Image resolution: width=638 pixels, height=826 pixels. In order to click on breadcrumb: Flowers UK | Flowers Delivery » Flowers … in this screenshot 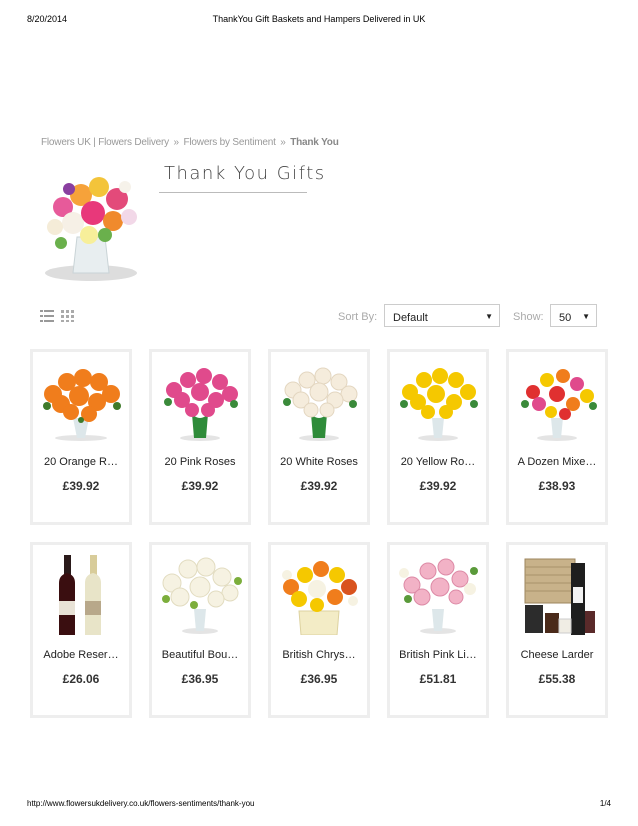, I will do `click(190, 142)`.